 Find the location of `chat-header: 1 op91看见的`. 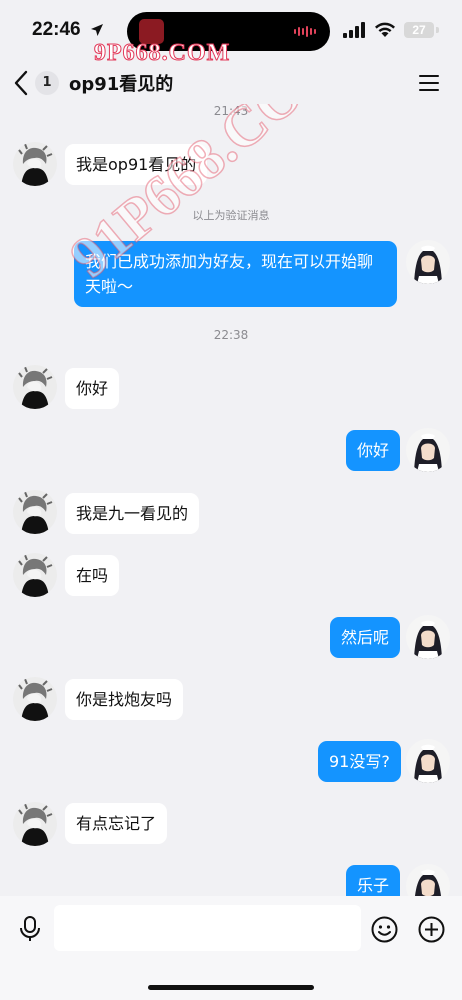

chat-header: 1 op91看见的 is located at coordinates (231, 83).